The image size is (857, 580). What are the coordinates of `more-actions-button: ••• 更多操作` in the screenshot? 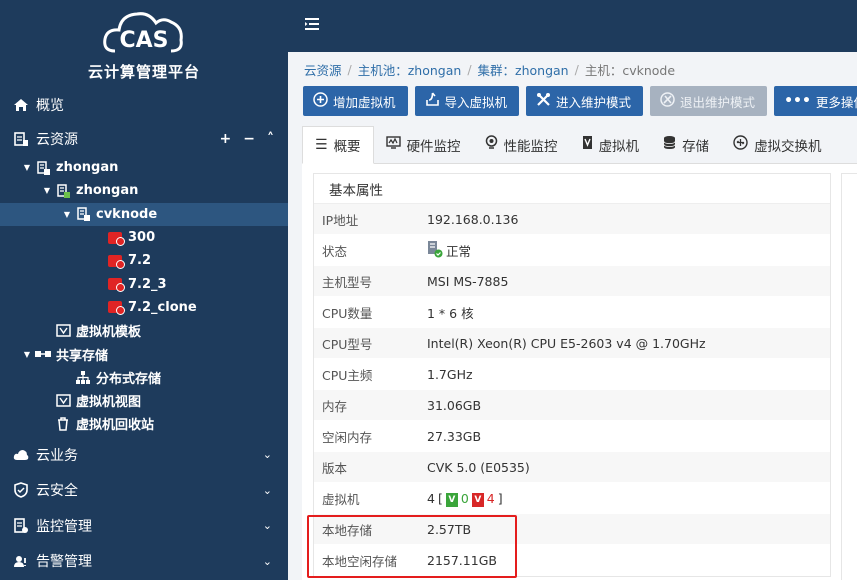 It's located at (815, 101).